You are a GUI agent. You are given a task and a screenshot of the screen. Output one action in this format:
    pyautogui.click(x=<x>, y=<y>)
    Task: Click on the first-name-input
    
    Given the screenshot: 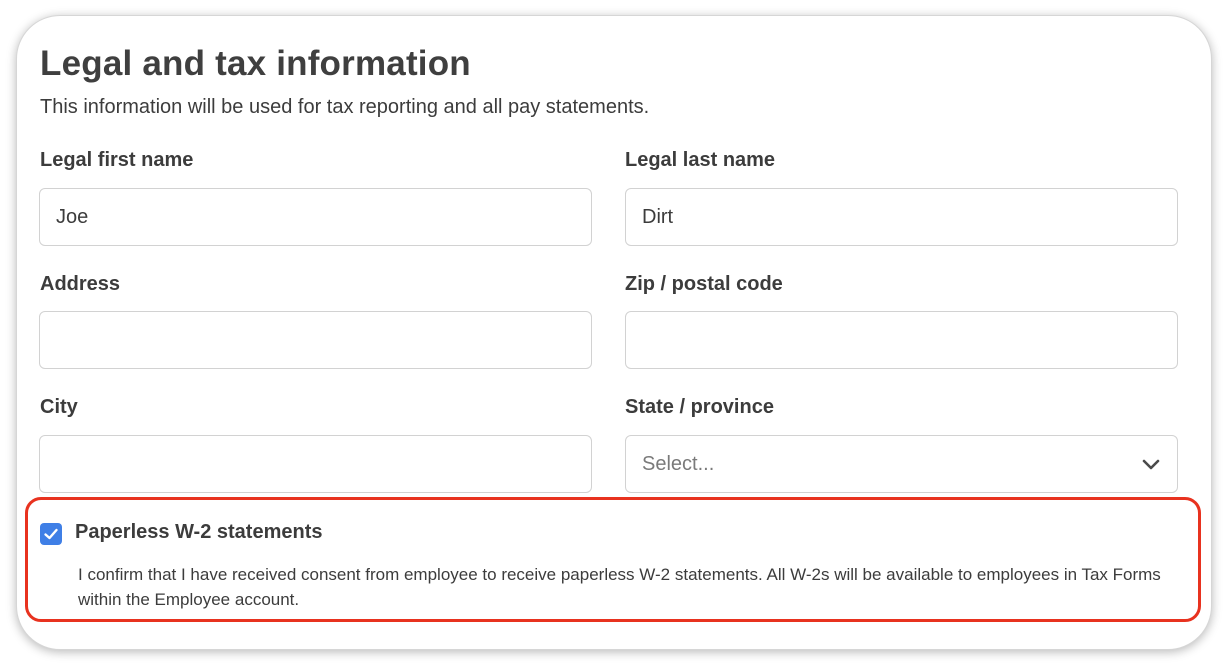 What is the action you would take?
    pyautogui.click(x=315, y=217)
    